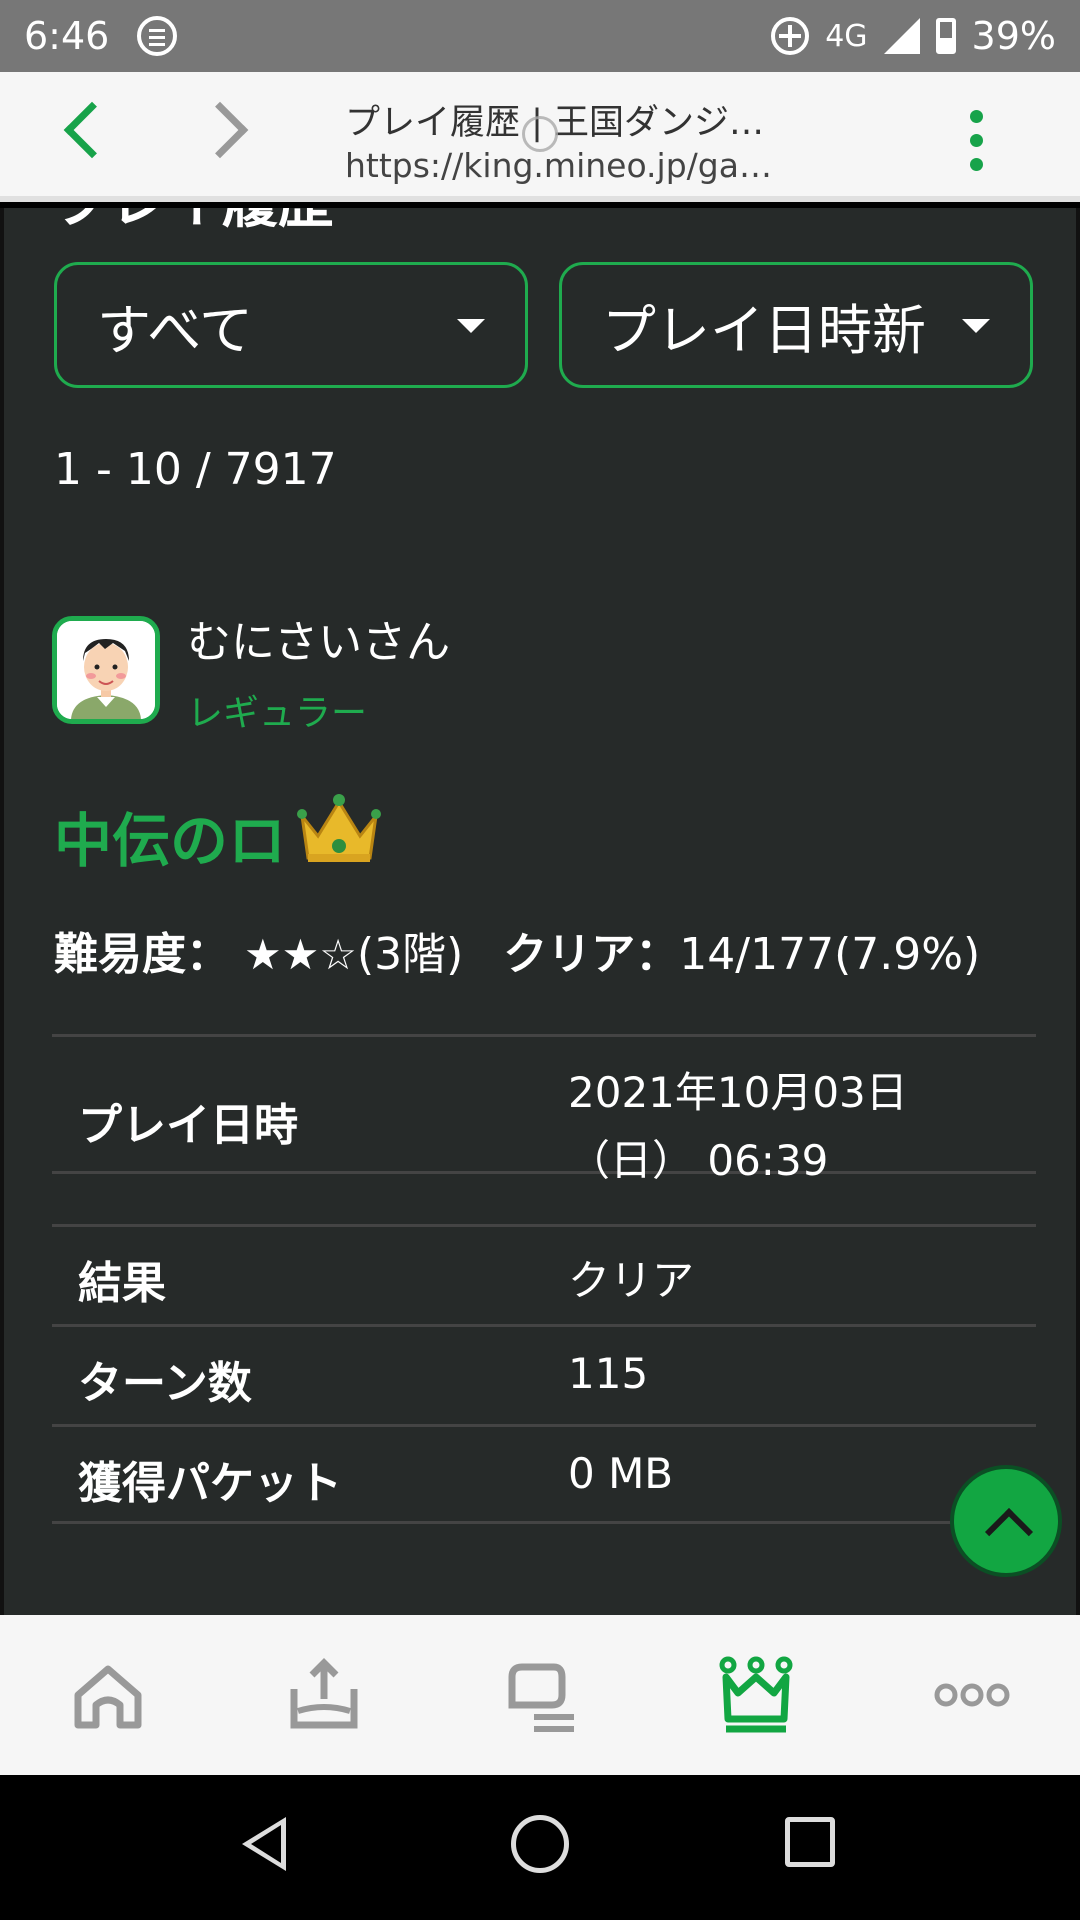 Image resolution: width=1080 pixels, height=1920 pixels. Describe the element at coordinates (1006, 1521) in the screenshot. I see `scroll-to-top-button` at that location.